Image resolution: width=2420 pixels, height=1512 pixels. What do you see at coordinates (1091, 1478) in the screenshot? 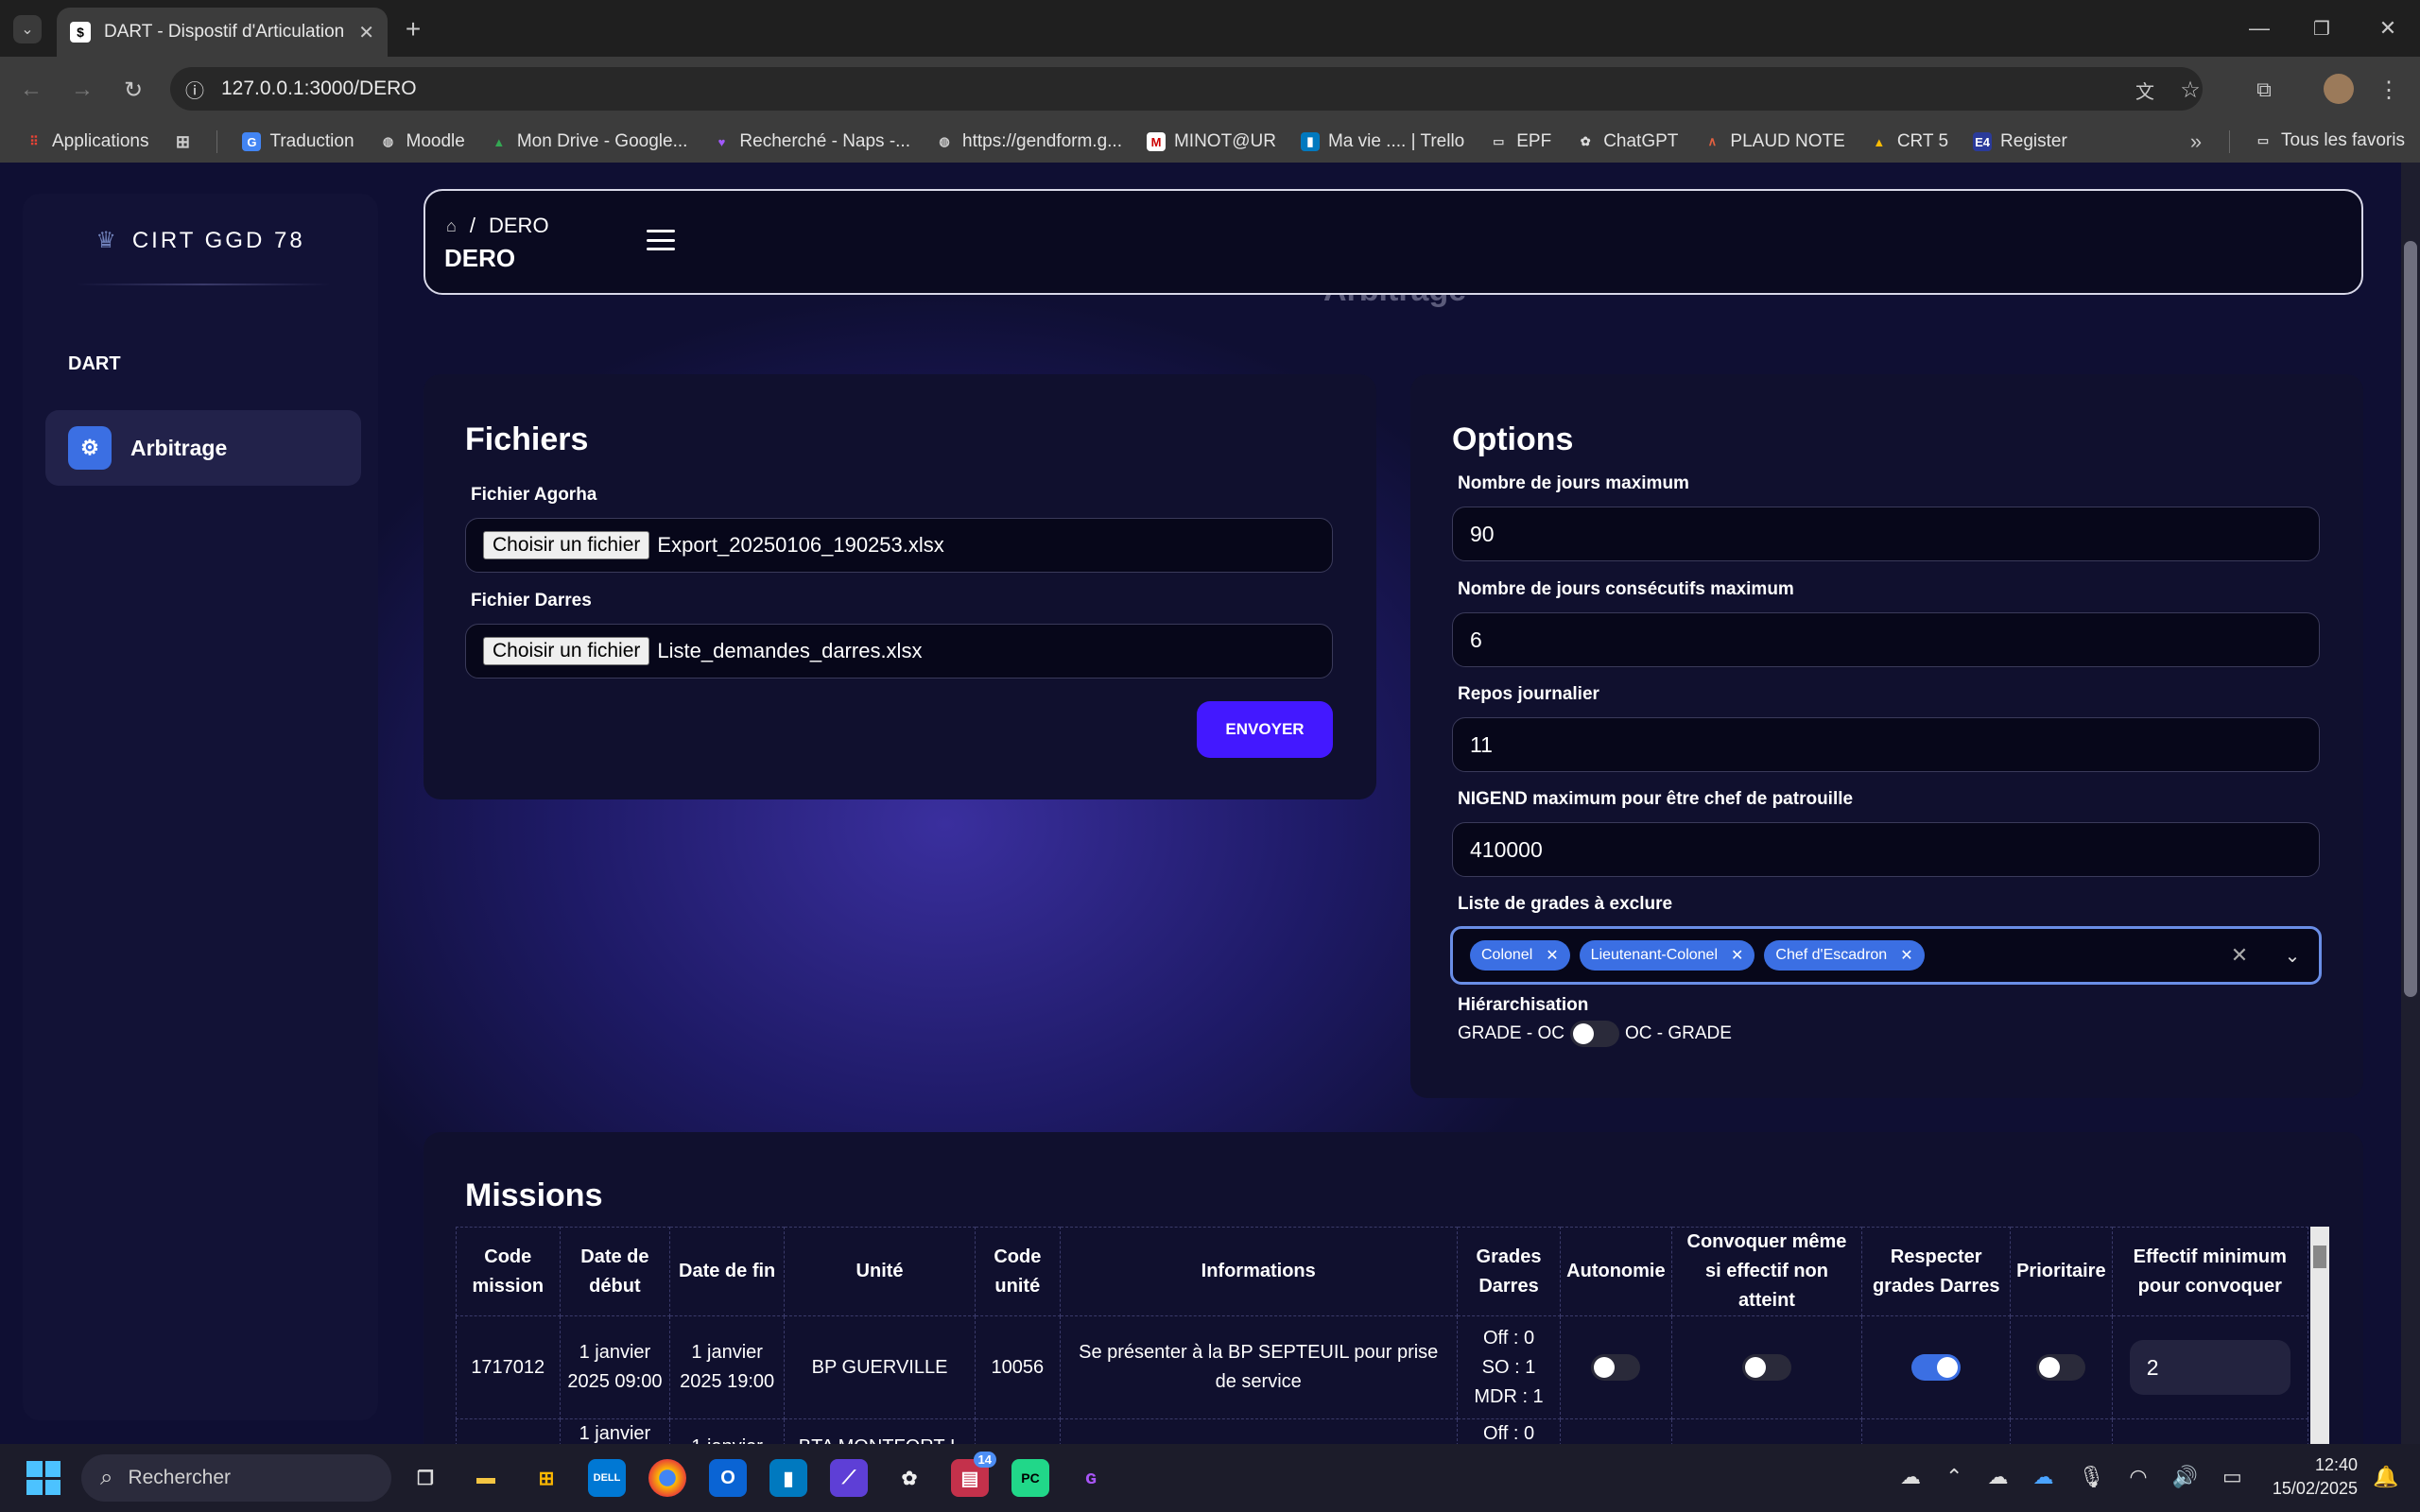
I see `github-icon: ɢ` at bounding box center [1091, 1478].